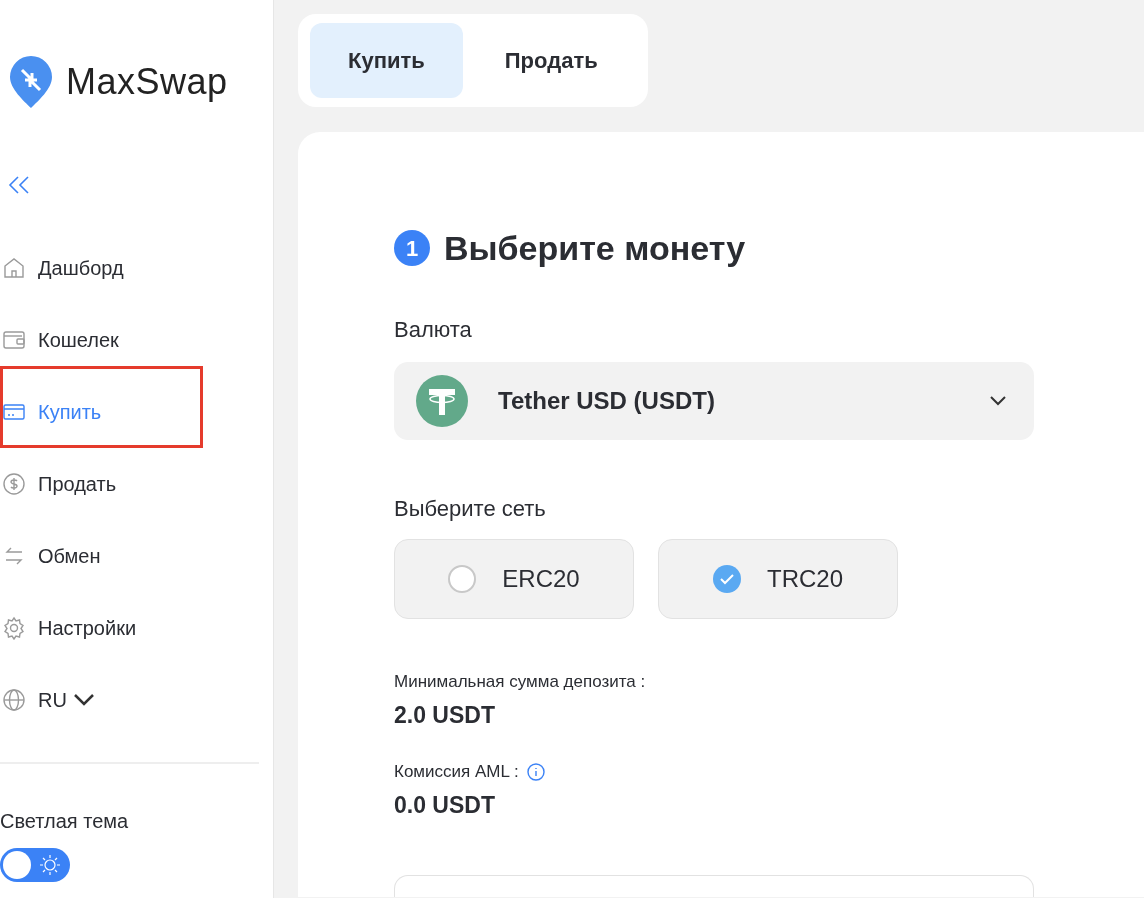  What do you see at coordinates (129, 268) in the screenshot?
I see `sidebar-item: Дашборд` at bounding box center [129, 268].